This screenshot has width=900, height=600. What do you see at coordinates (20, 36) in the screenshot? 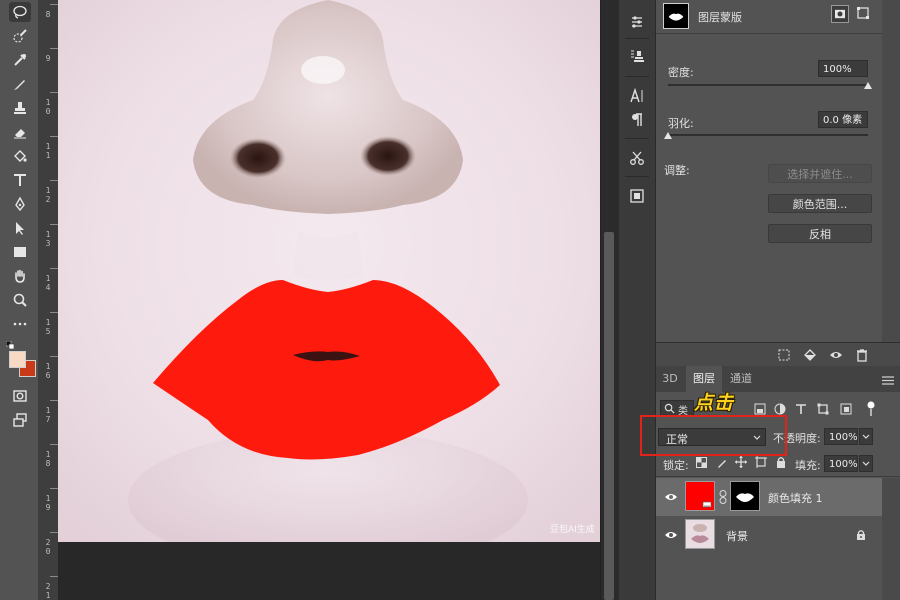
I see `quick-selection-tool-icon` at bounding box center [20, 36].